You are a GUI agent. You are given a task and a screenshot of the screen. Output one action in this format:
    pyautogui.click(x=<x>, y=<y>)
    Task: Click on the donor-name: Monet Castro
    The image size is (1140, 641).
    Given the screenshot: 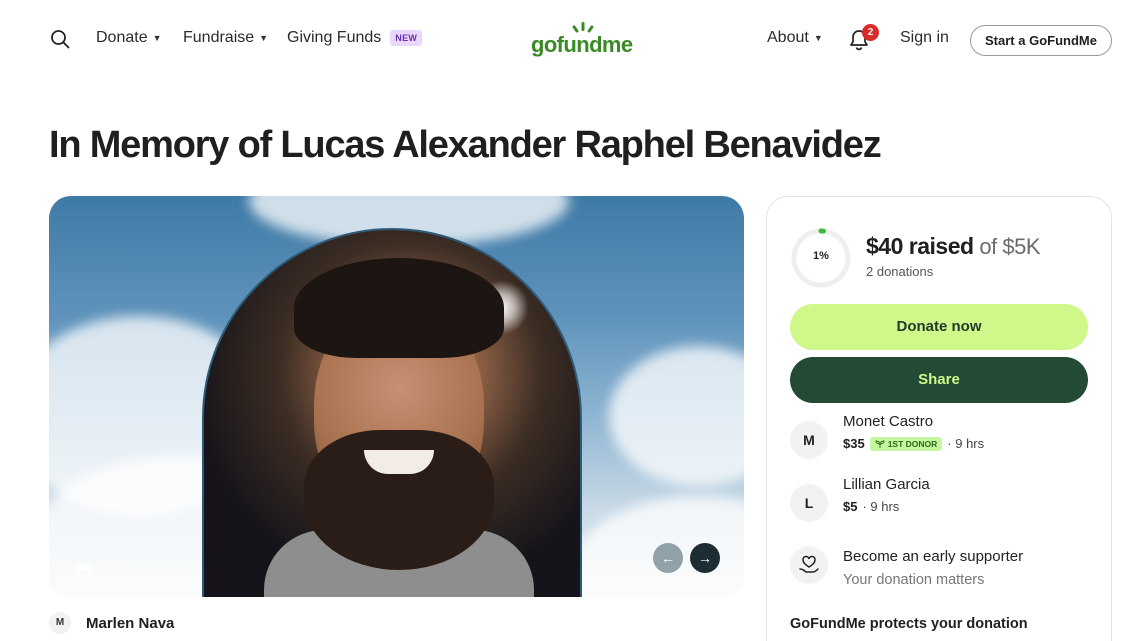 What is the action you would take?
    pyautogui.click(x=888, y=421)
    